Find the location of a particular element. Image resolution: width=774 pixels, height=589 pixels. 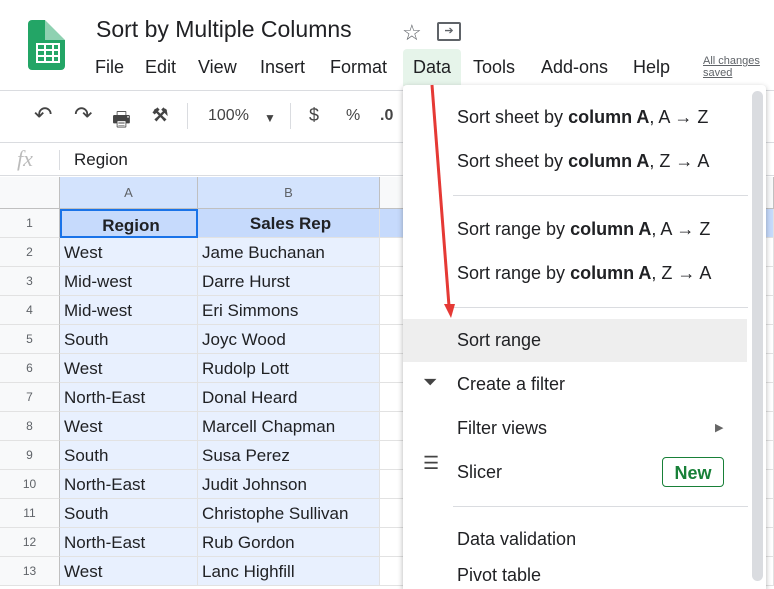

arrow-head is located at coordinates (449, 311).